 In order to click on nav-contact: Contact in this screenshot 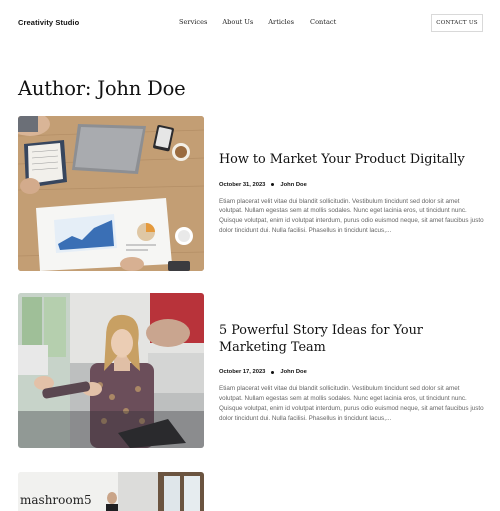, I will do `click(323, 22)`.